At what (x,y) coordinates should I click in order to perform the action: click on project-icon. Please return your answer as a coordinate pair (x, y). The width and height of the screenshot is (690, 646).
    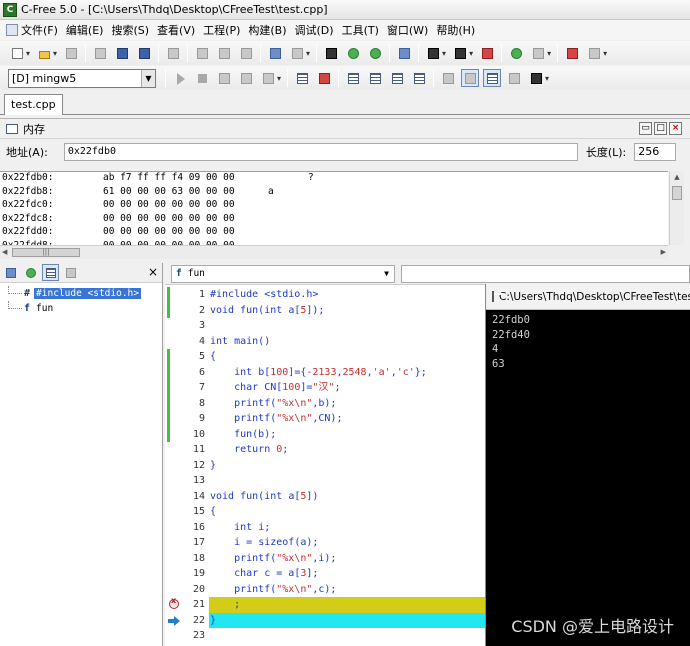
    Looking at the image, I should click on (71, 53).